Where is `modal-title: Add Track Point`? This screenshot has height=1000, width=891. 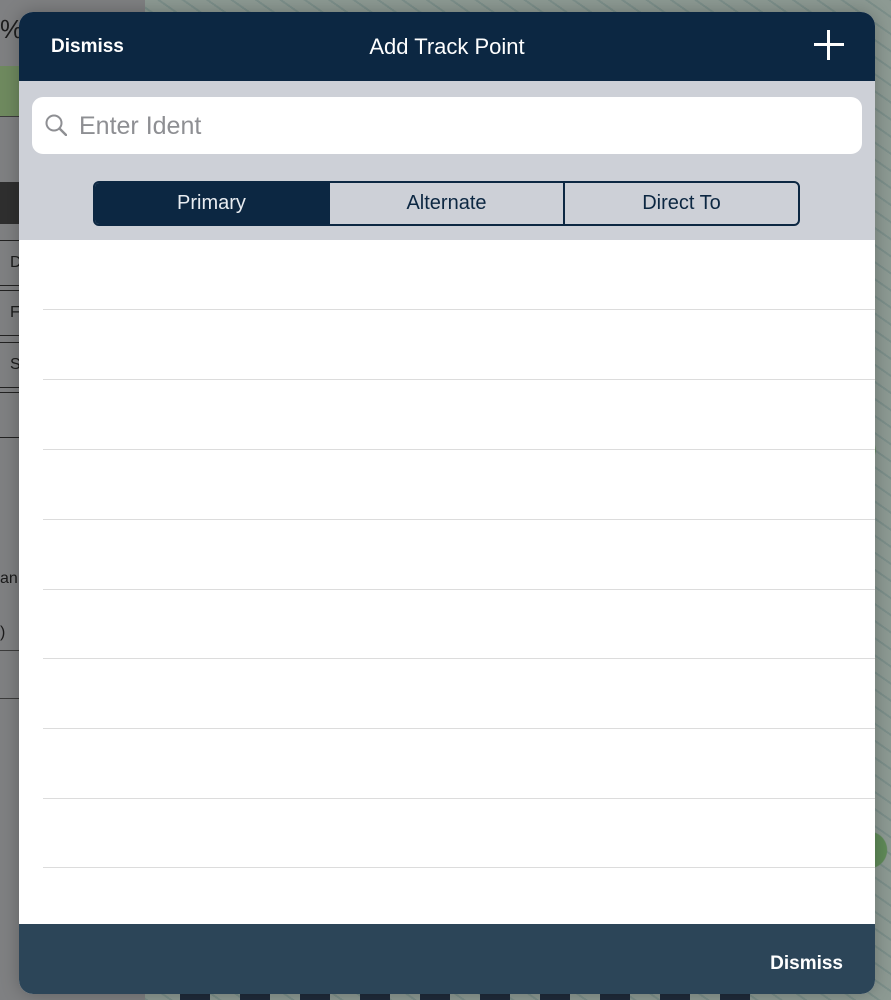 modal-title: Add Track Point is located at coordinates (447, 46).